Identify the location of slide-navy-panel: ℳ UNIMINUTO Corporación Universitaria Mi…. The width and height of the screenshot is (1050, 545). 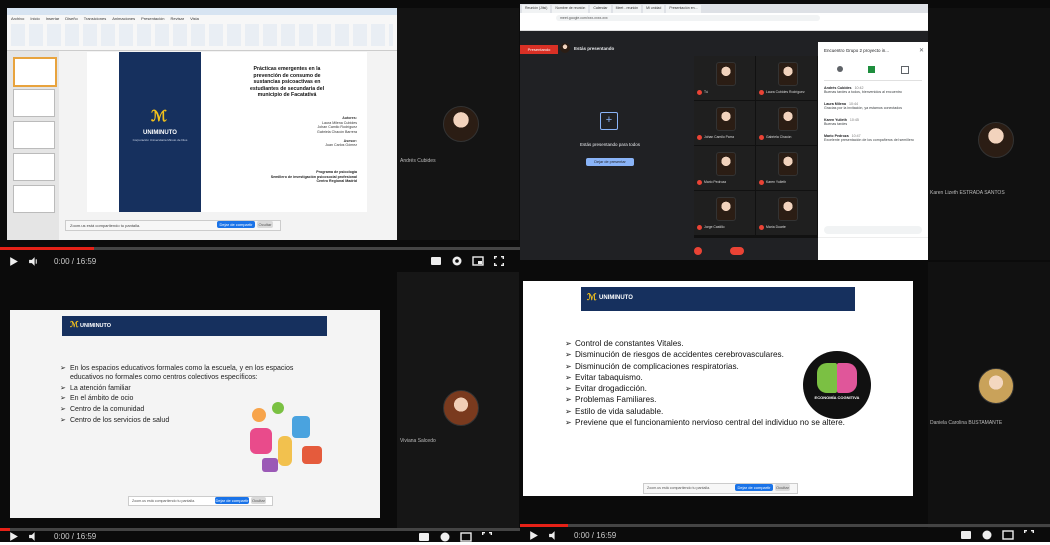
(160, 132).